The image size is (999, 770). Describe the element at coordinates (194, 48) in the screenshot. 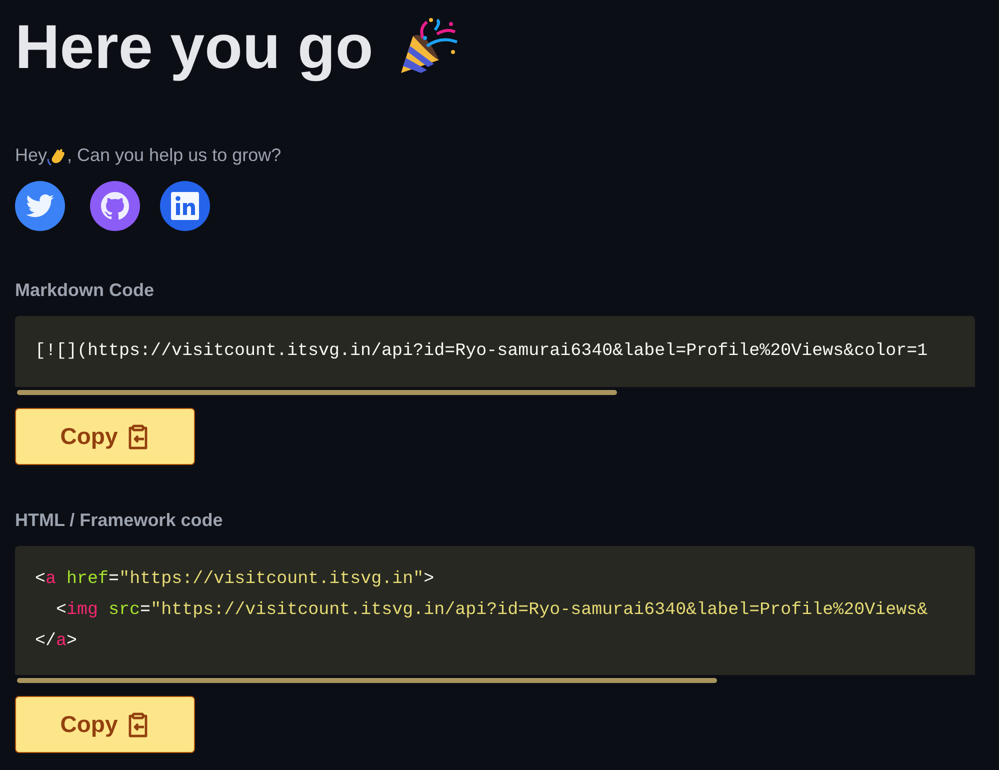

I see `page-title: Here you go` at that location.